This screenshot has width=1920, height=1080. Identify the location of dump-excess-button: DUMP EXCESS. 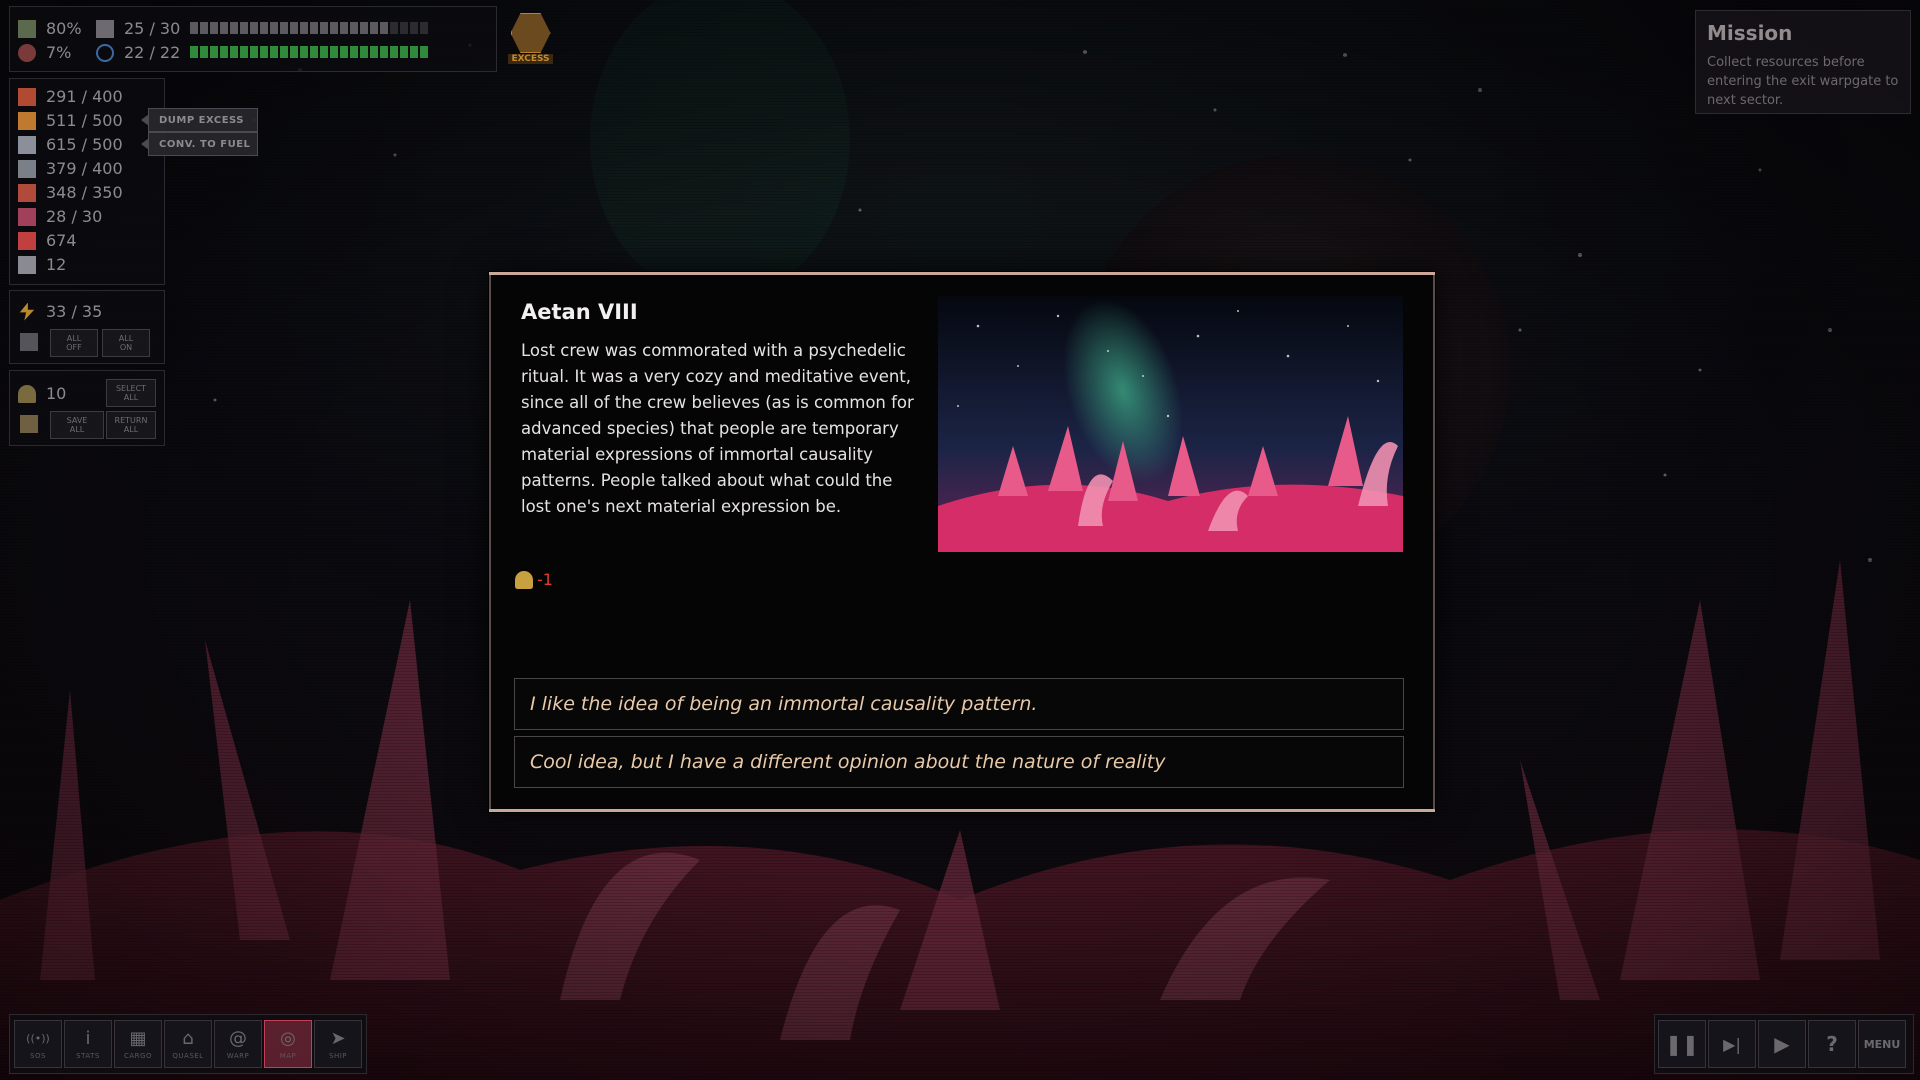
(199, 120).